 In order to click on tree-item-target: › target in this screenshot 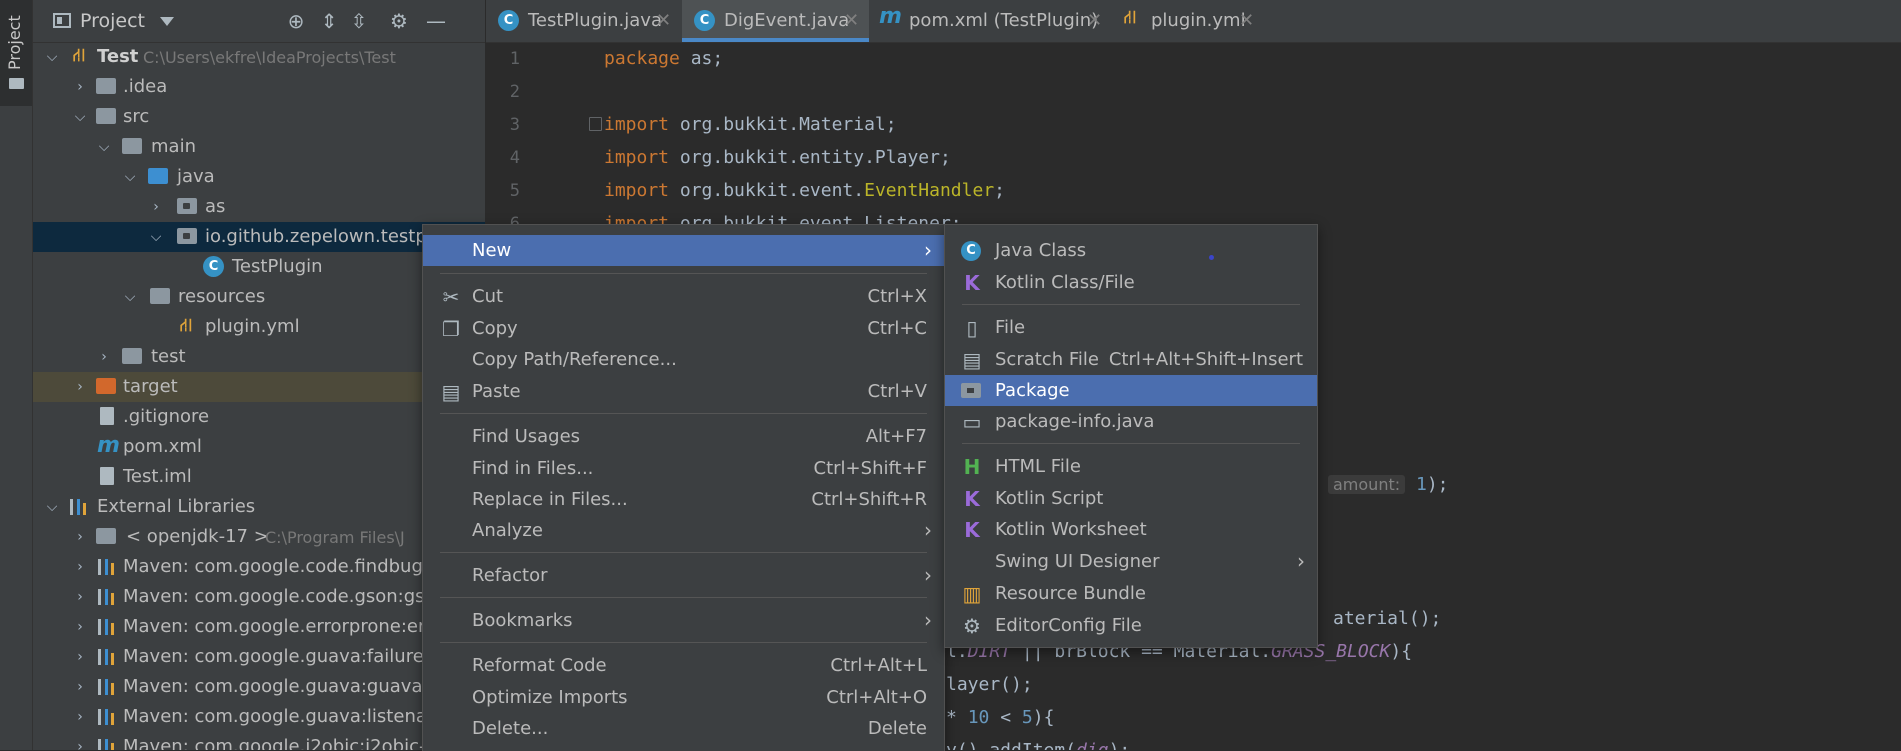, I will do `click(259, 387)`.